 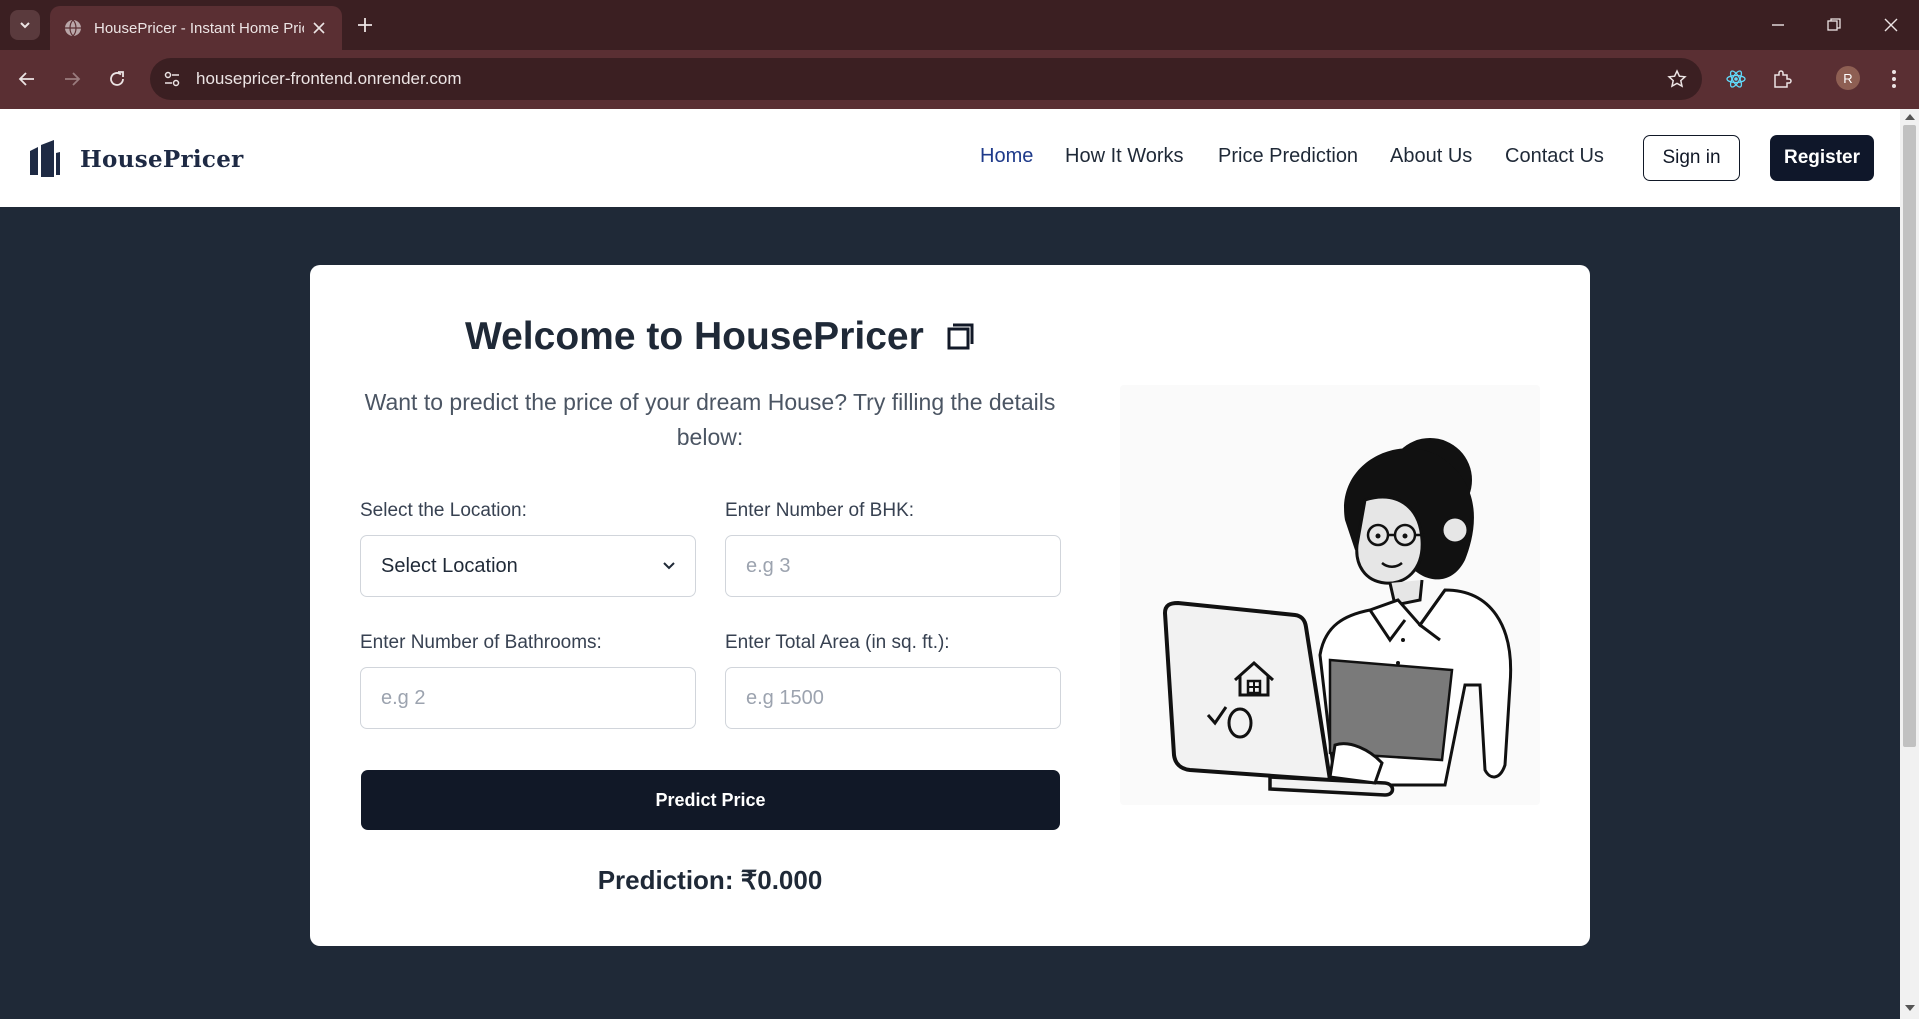 I want to click on woman-with-laptop-illustration, so click(x=1330, y=595).